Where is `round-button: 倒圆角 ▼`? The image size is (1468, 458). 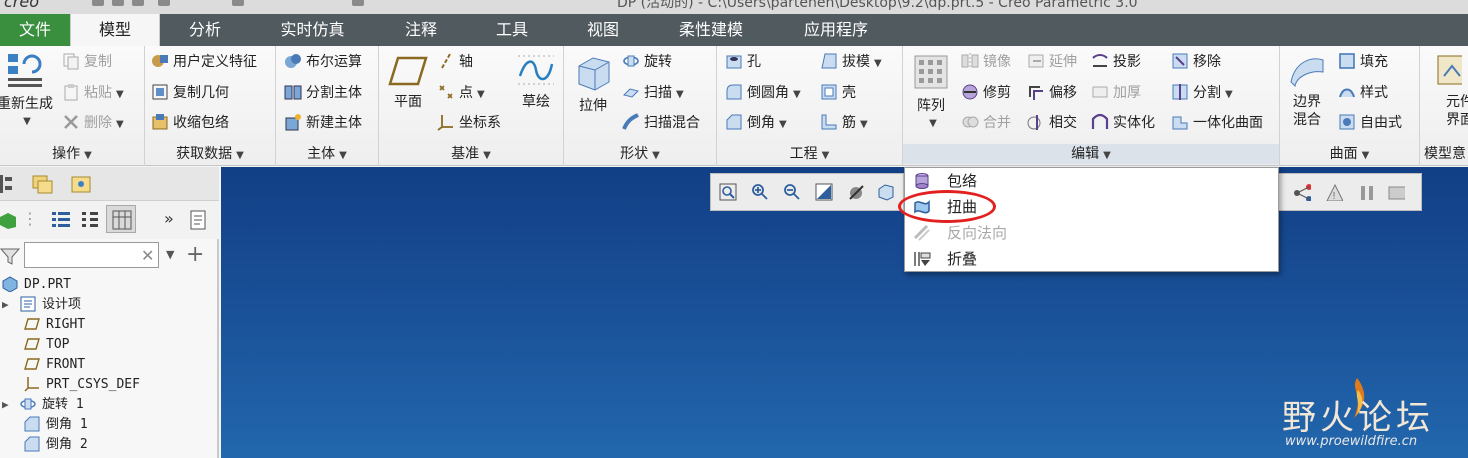
round-button: 倒圆角 ▼ is located at coordinates (763, 93).